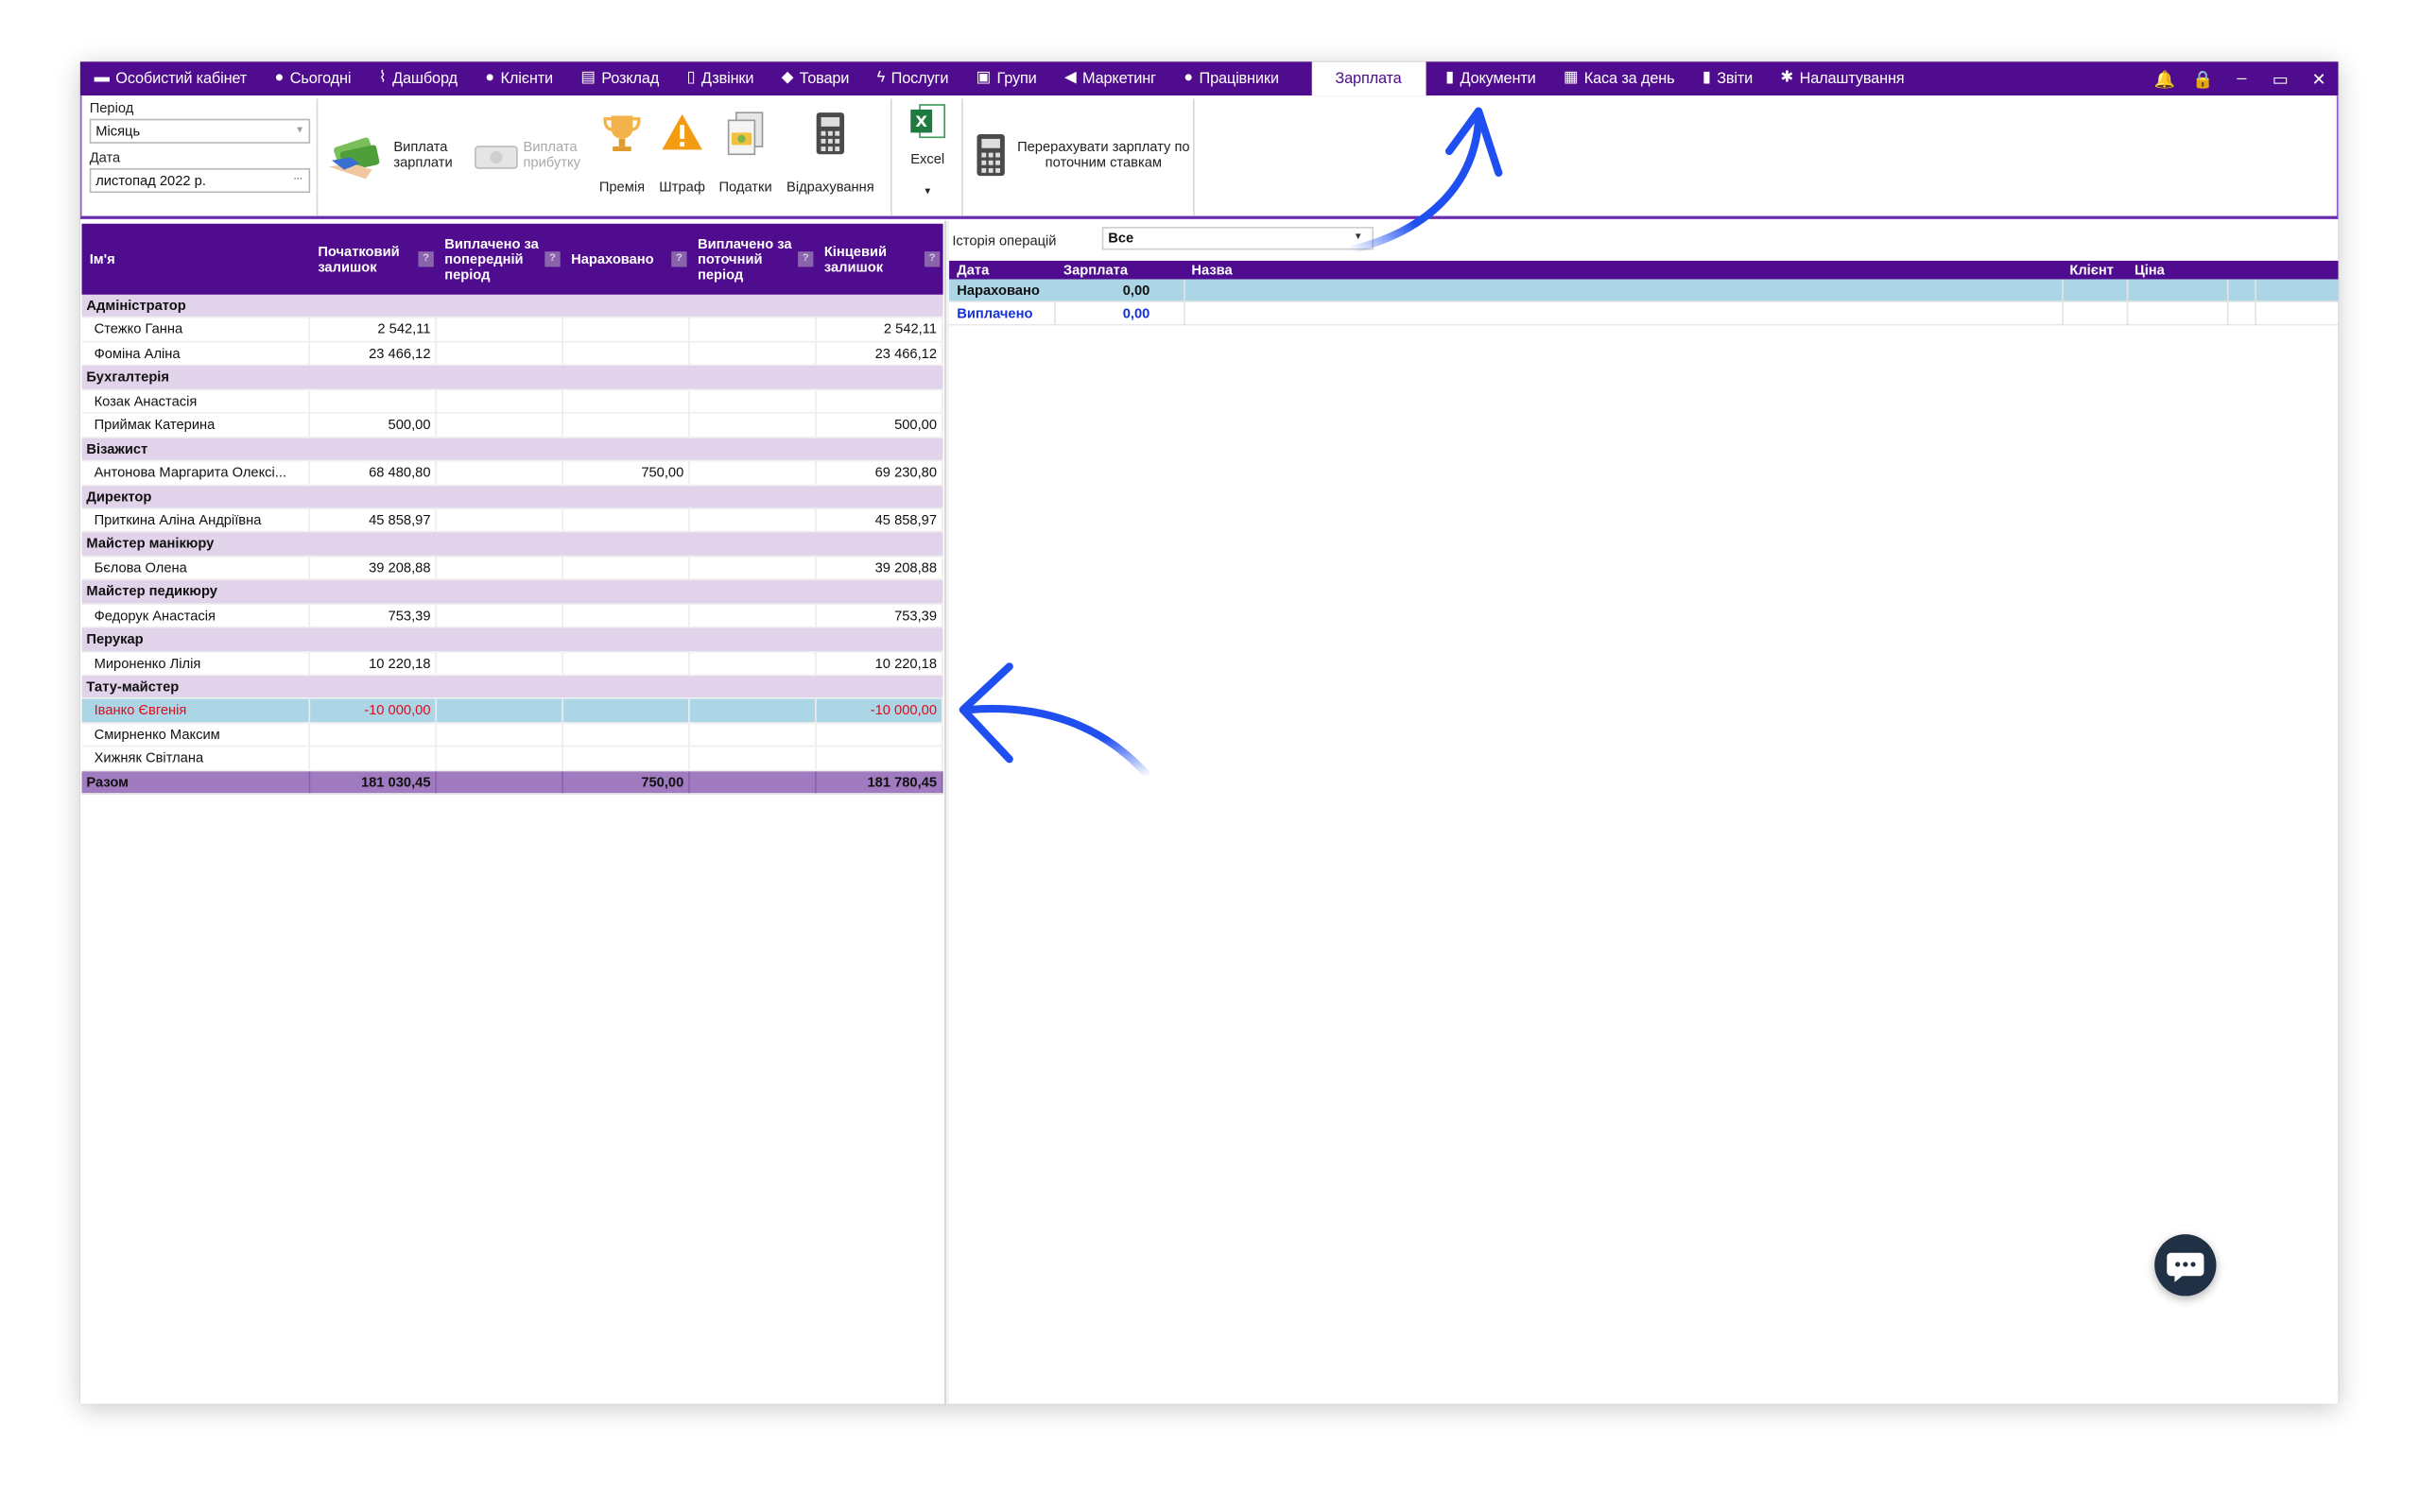 The width and height of the screenshot is (2420, 1512). Describe the element at coordinates (1644, 290) in the screenshot. I see `operations-row: Нараховано 0,00` at that location.